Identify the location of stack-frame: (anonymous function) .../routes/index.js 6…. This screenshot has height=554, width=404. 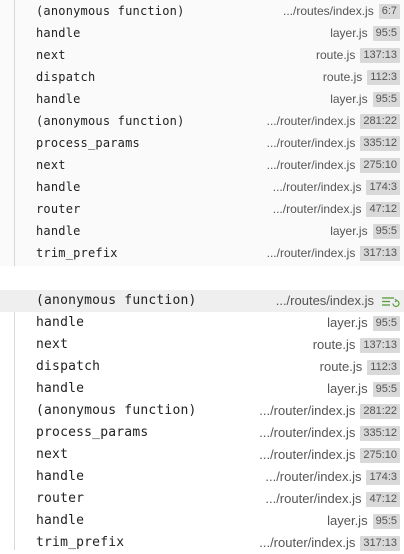
(202, 11).